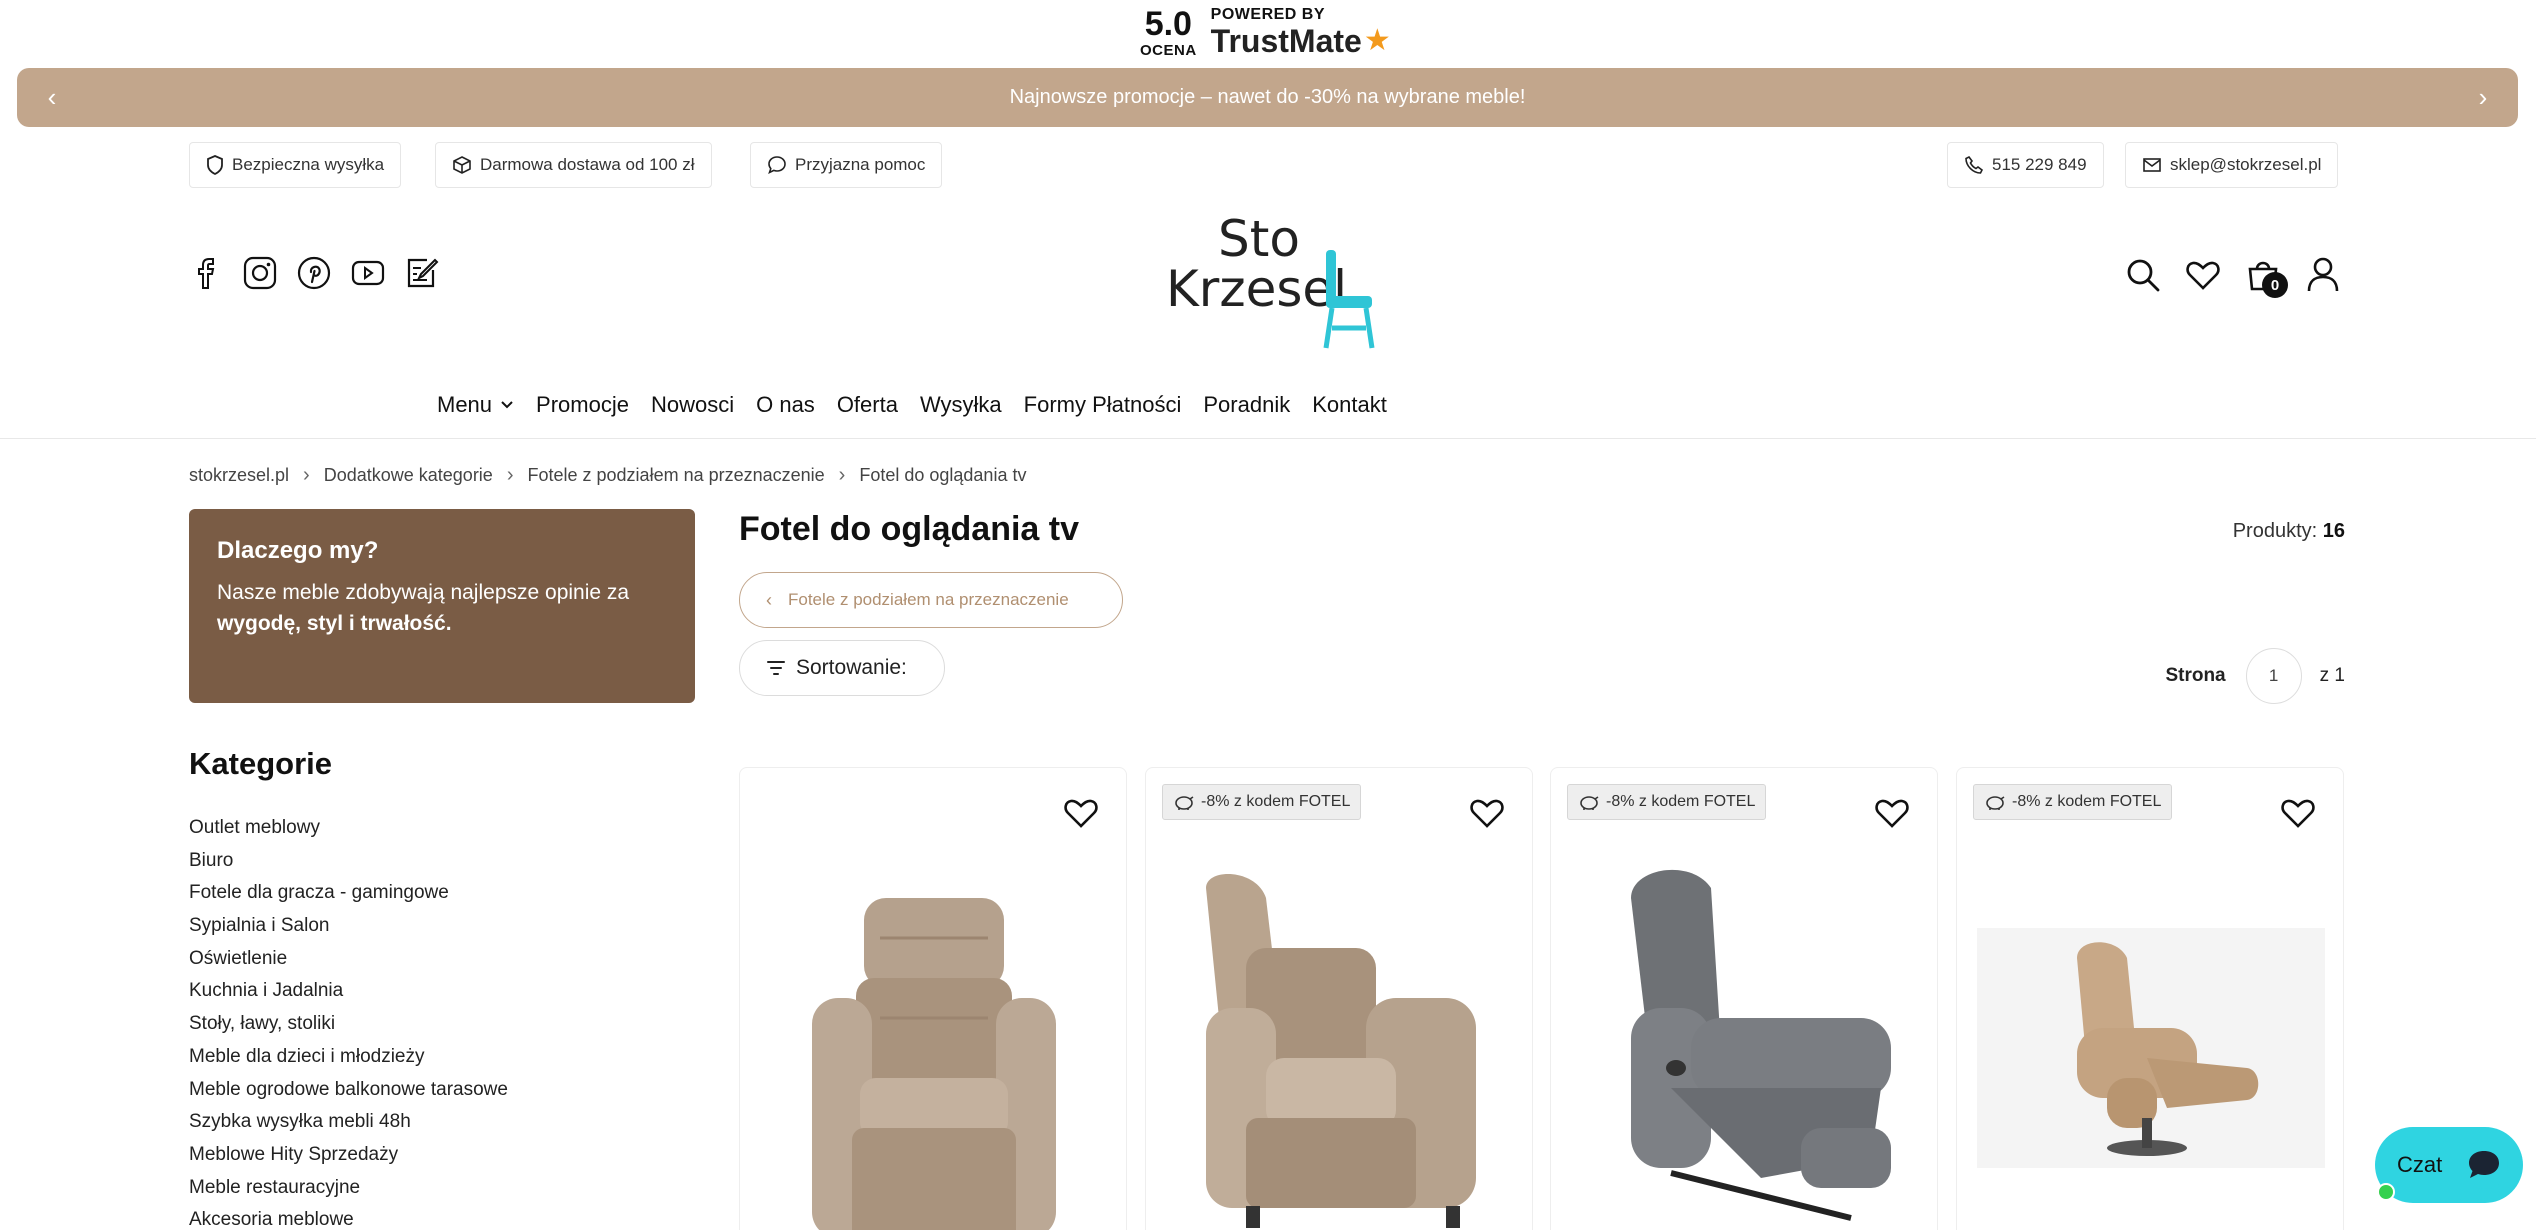 The height and width of the screenshot is (1230, 2536). I want to click on nav-item-label: Menu, so click(465, 404).